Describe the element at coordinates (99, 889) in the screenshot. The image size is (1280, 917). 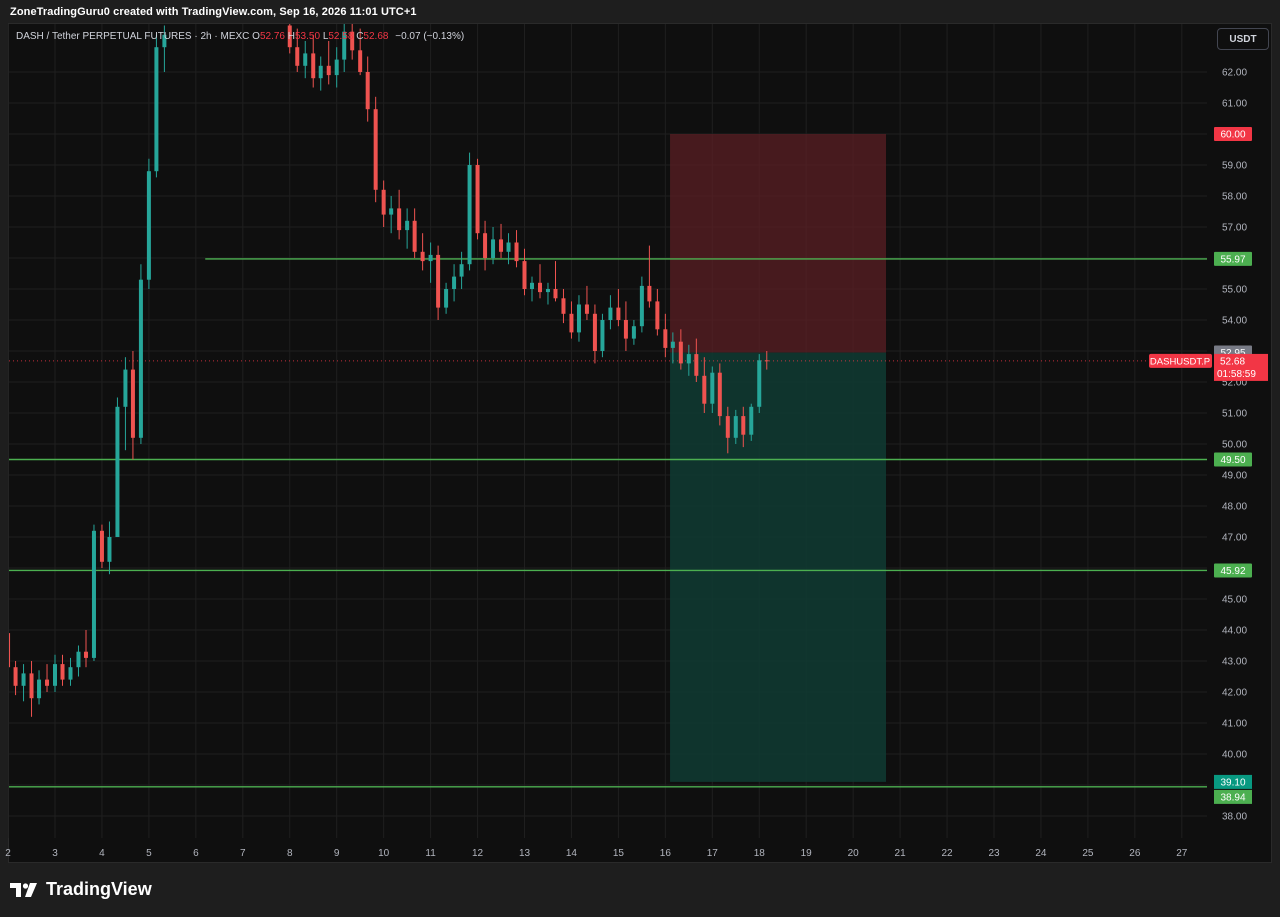
I see `tradingview-brand: TradingView` at that location.